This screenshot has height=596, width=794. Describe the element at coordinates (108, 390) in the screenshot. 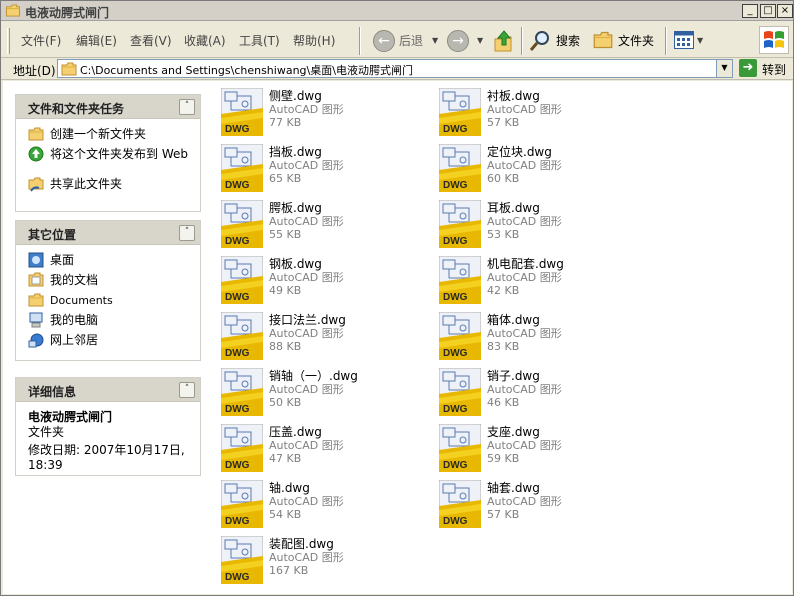

I see `panel-header: 详细信息 ˄` at that location.